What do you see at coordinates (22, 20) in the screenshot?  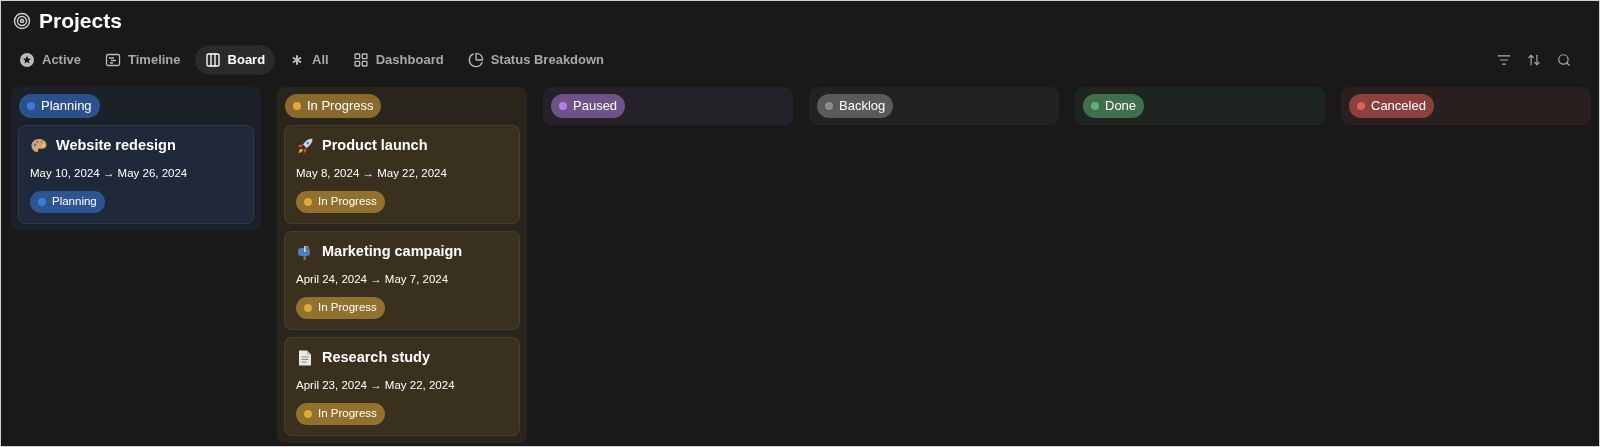 I see `target-icon` at bounding box center [22, 20].